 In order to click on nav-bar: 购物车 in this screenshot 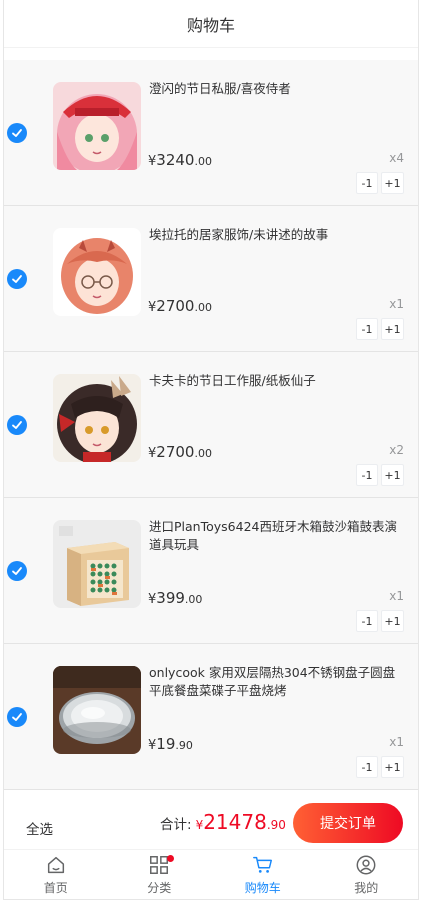, I will do `click(211, 24)`.